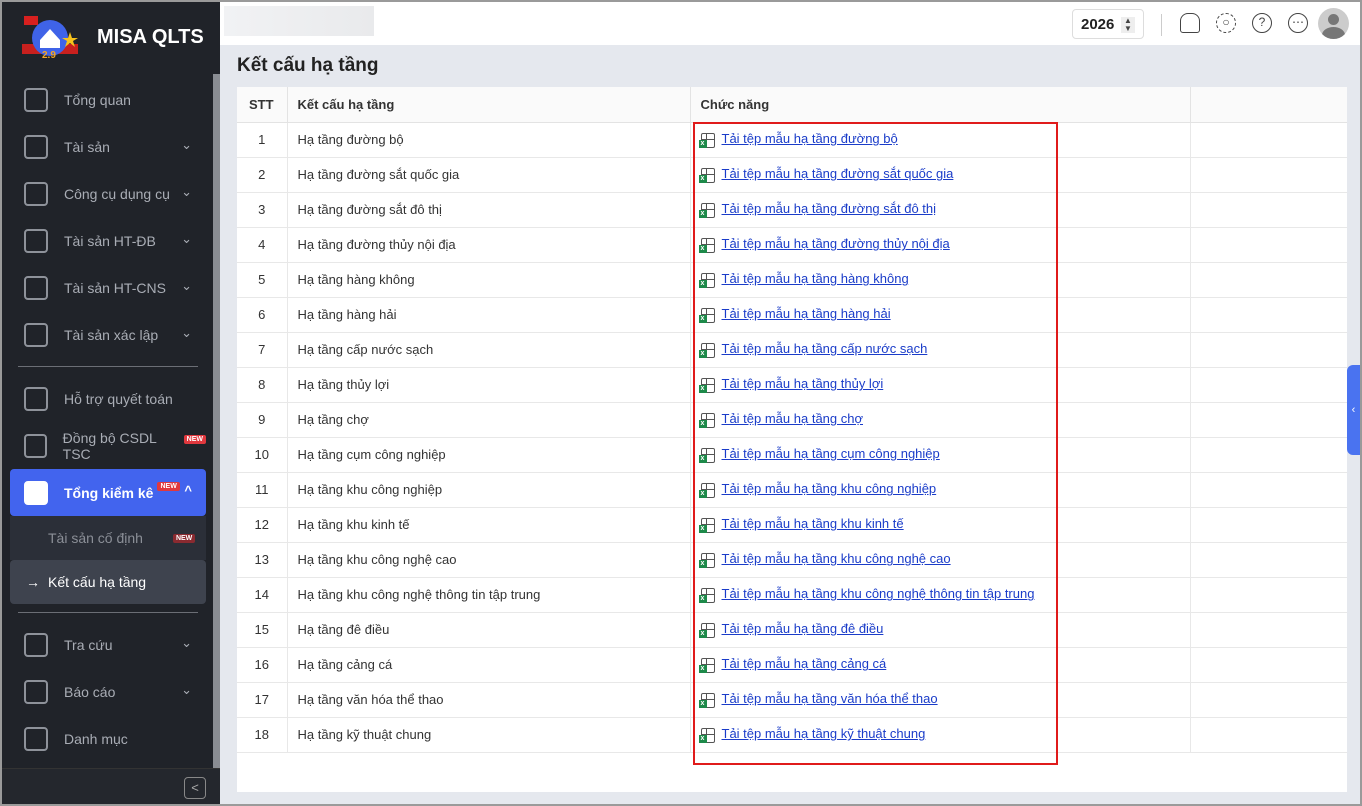 This screenshot has width=1362, height=806. Describe the element at coordinates (108, 738) in the screenshot. I see `sidebar-item: Danh mục` at that location.